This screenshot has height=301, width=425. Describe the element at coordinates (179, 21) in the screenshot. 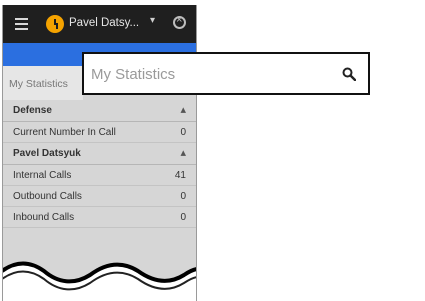

I see `settings-icon` at that location.